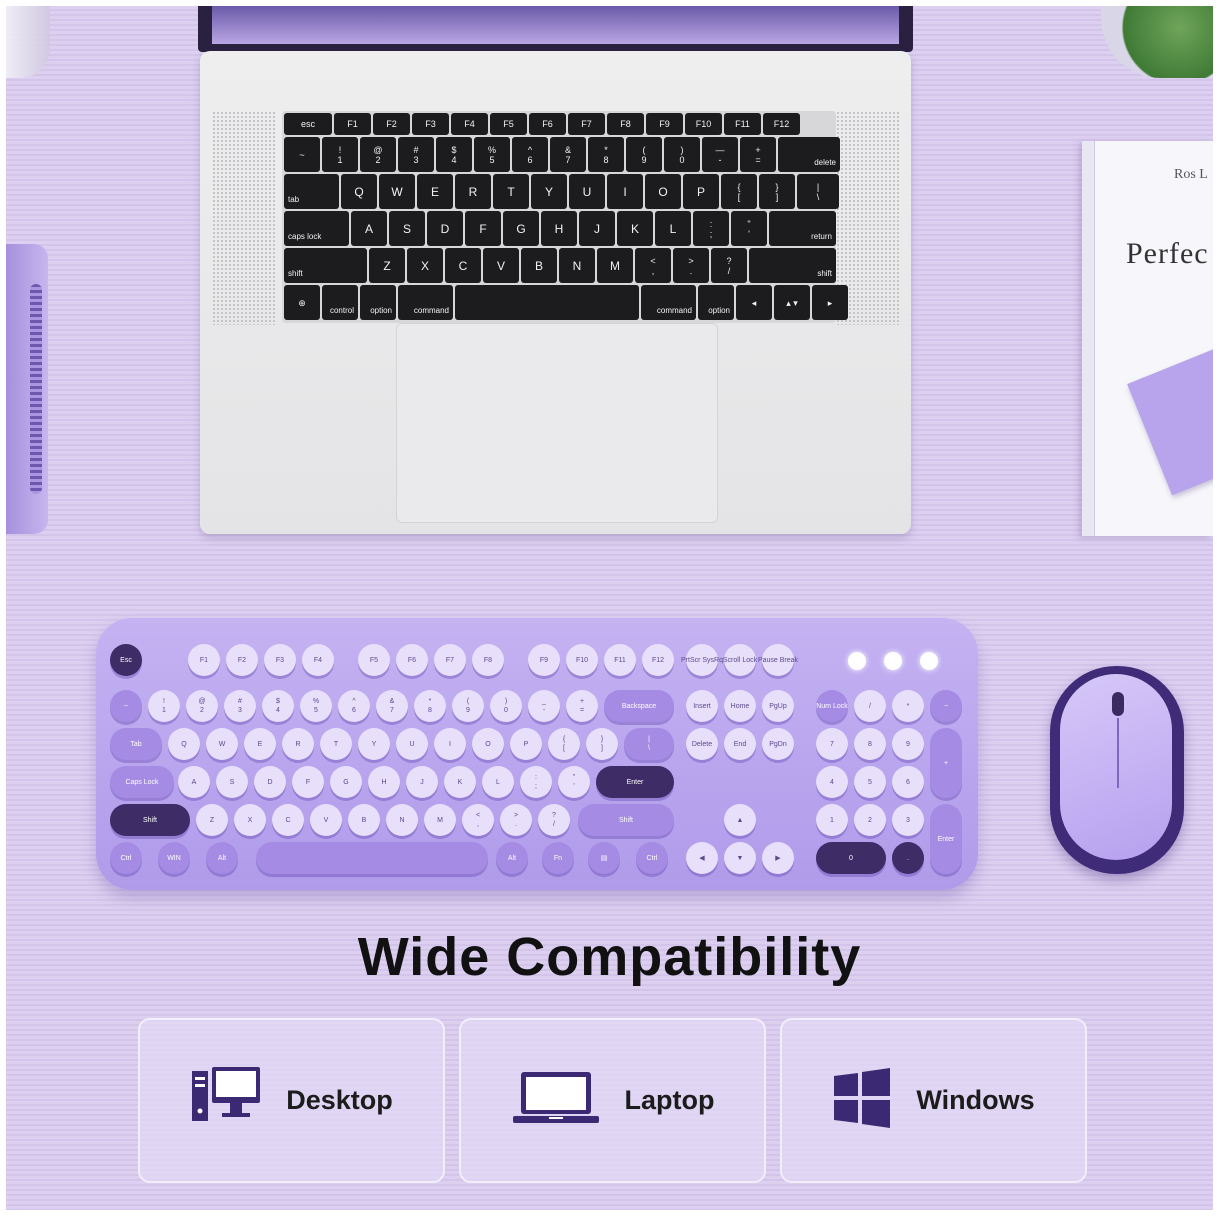 The width and height of the screenshot is (1219, 1216). Describe the element at coordinates (908, 782) in the screenshot. I see `keyboard-key: 6` at that location.